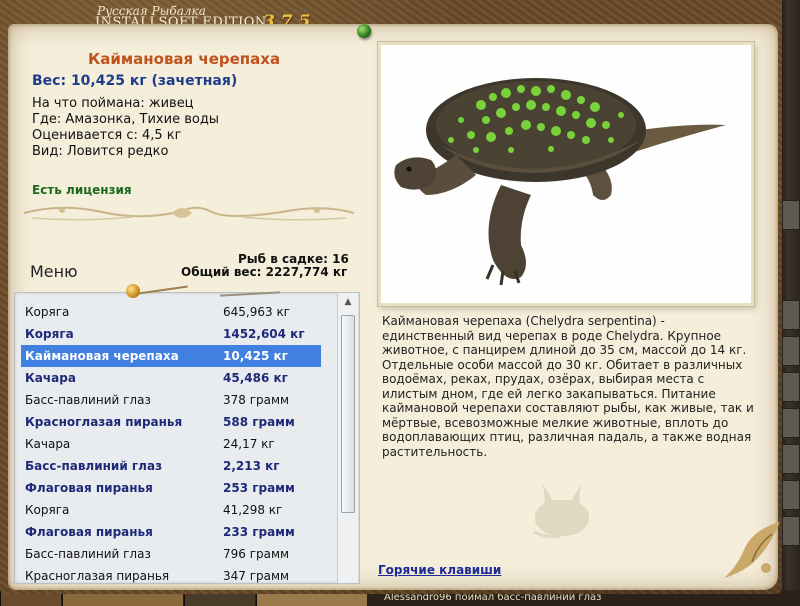  Describe the element at coordinates (256, 576) in the screenshot. I see `catch-item-weight: 347 грамм` at that location.